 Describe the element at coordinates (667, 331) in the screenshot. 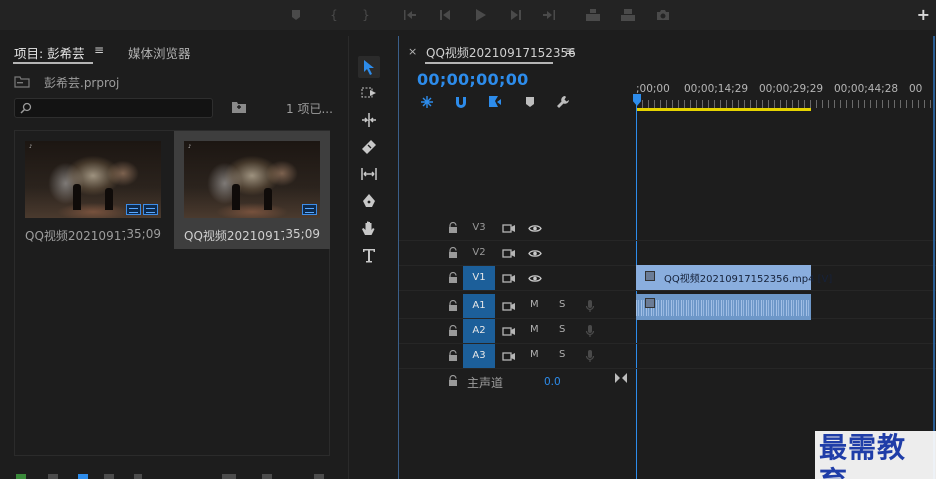

I see `track-a2: A2 M S` at that location.